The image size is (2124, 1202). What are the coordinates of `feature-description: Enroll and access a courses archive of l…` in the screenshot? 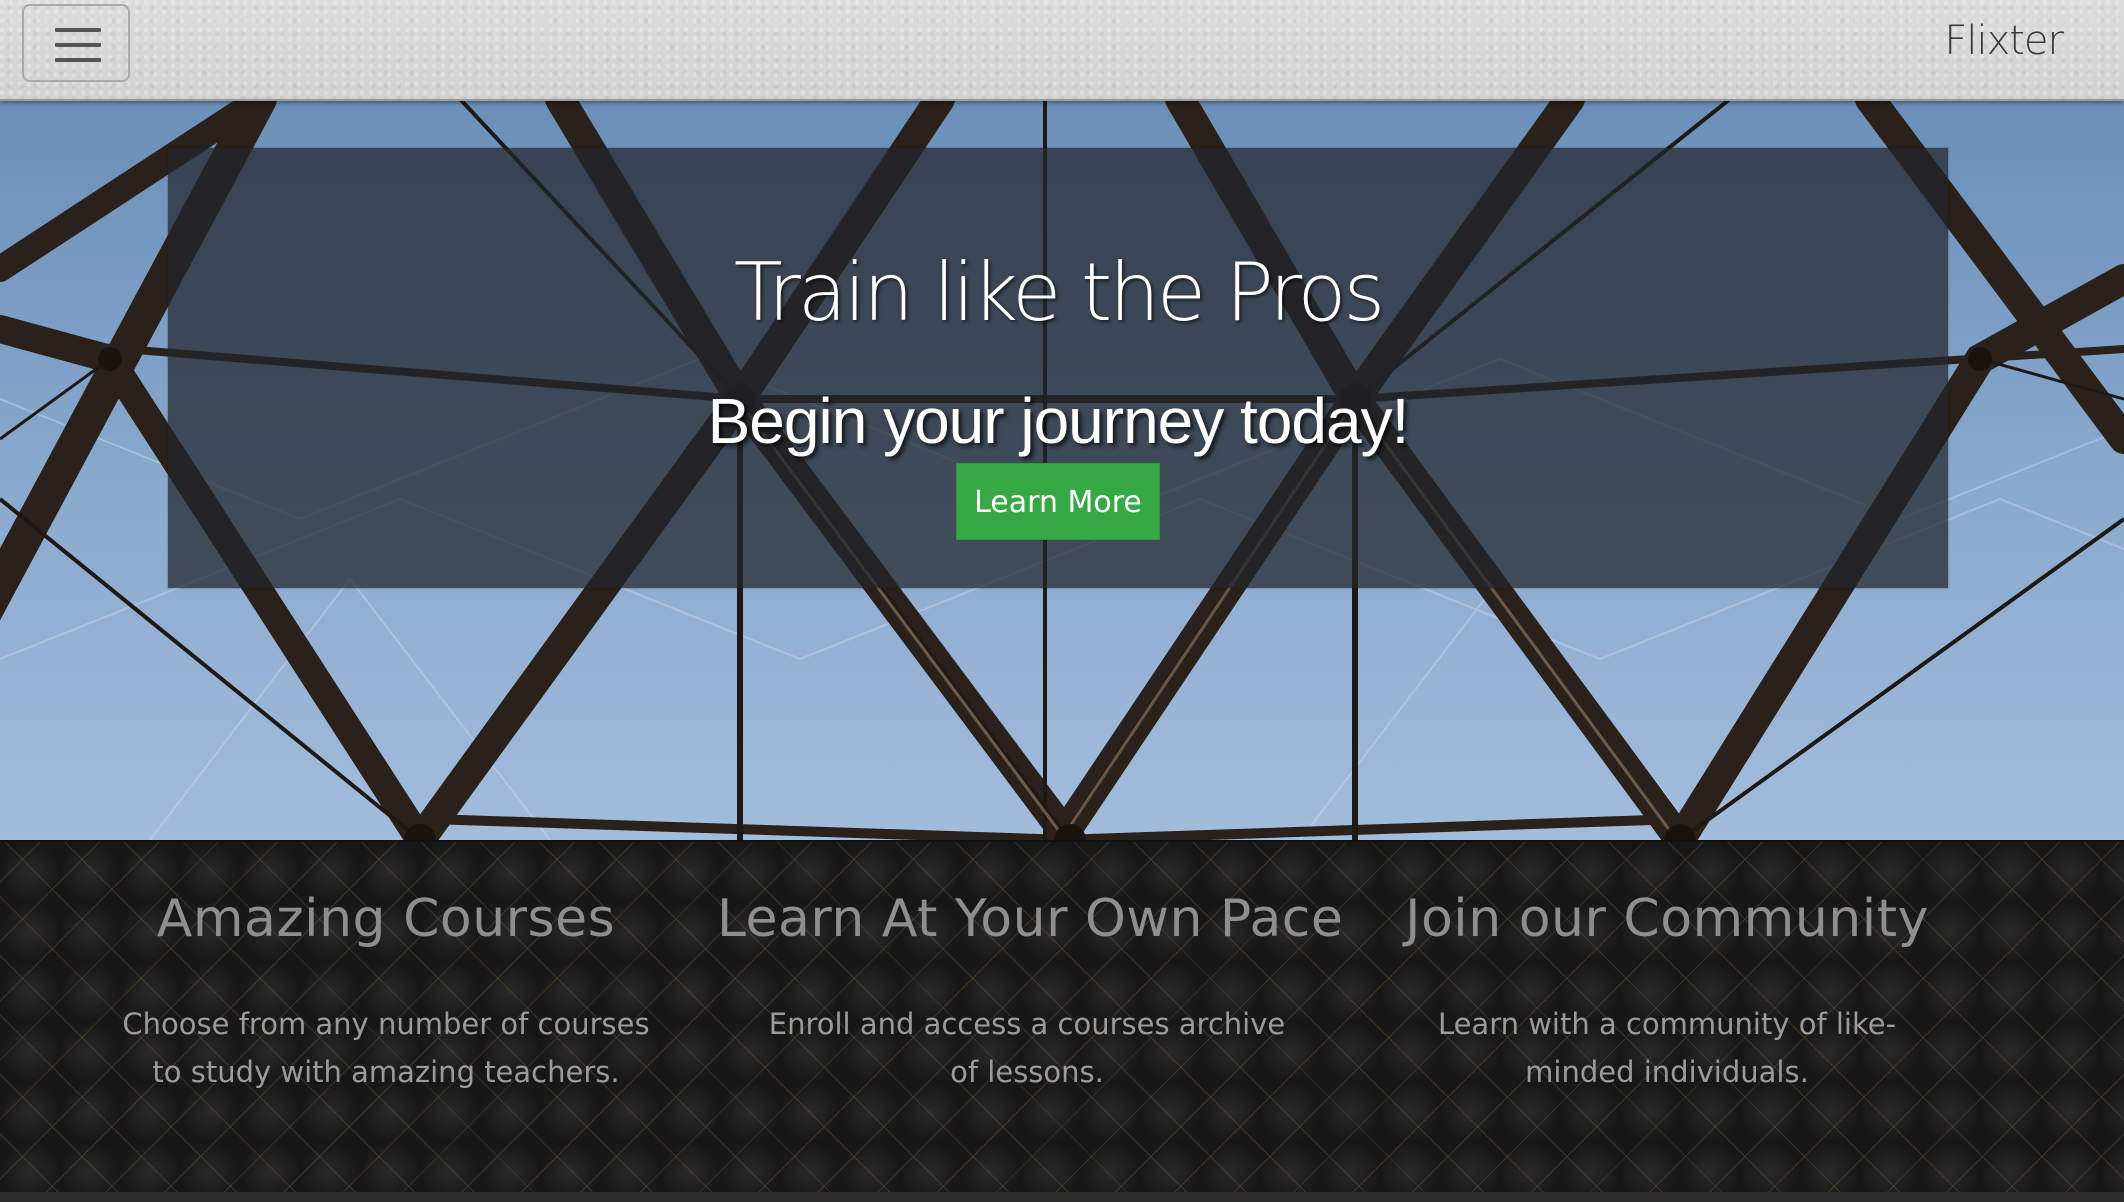 It's located at (1027, 1048).